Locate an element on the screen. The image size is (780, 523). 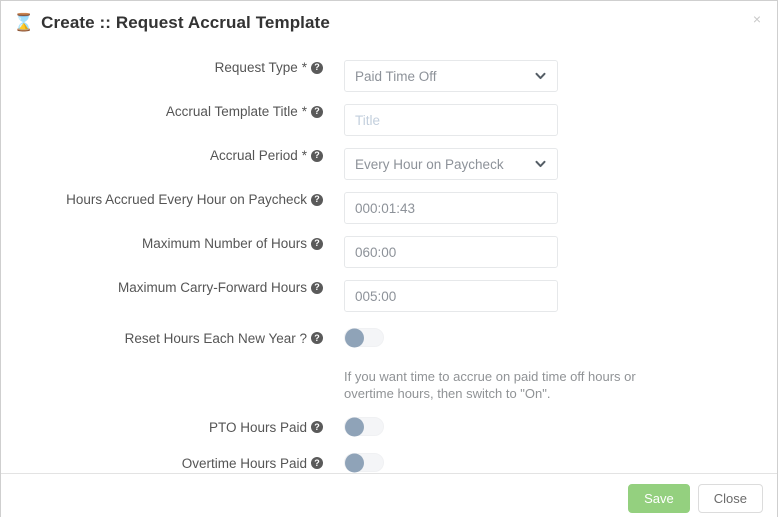
field-maximum-number-of-hours: 060:00 is located at coordinates (550, 252).